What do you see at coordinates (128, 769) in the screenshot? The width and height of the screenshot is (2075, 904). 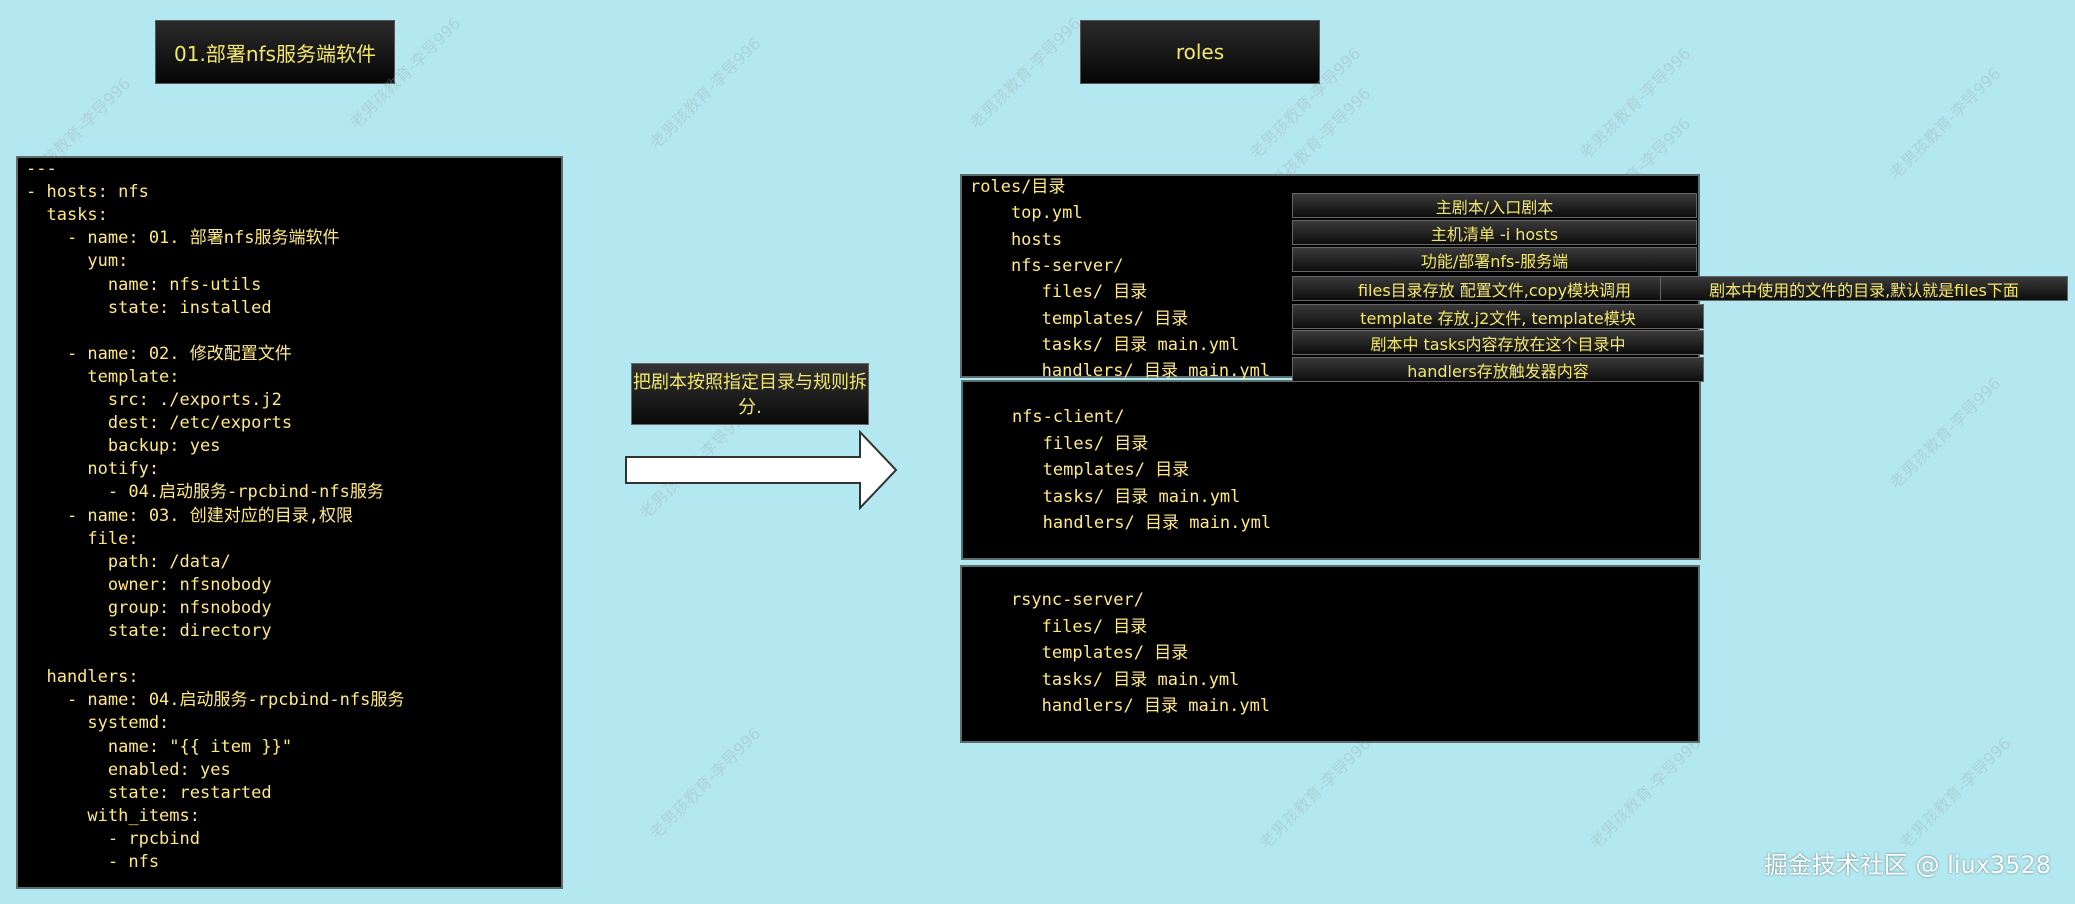 I see `code-line: enabled: yes` at bounding box center [128, 769].